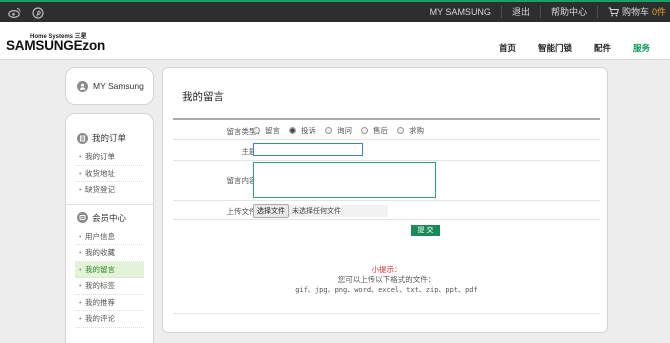 This screenshot has width=670, height=343. I want to click on member-section-title: 会员中心, so click(109, 218).